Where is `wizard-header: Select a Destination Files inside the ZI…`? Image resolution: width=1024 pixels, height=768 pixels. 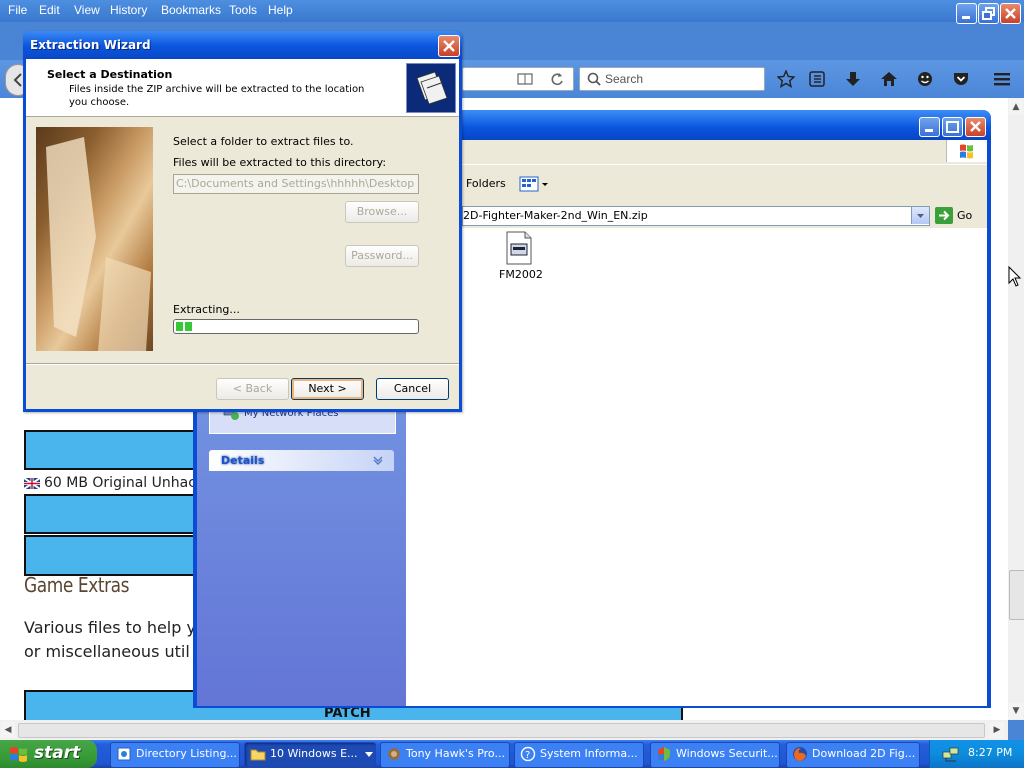 wizard-header: Select a Destination Files inside the ZI… is located at coordinates (242, 88).